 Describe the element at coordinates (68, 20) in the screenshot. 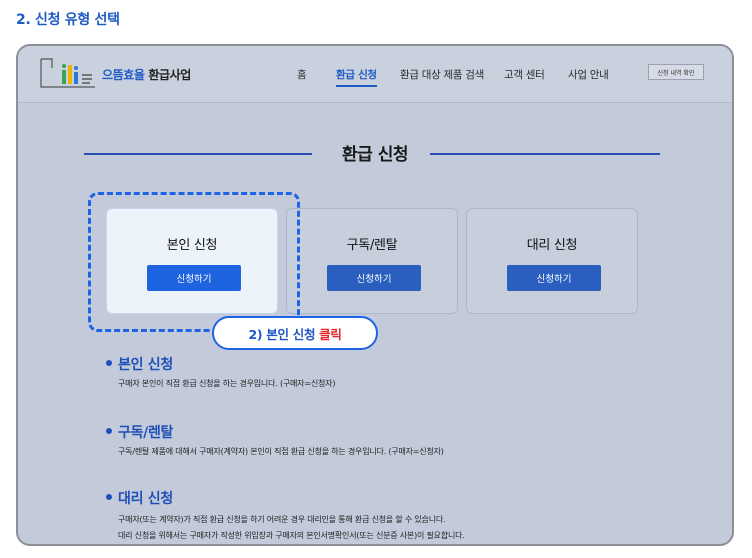

I see `step-title: 2. 신청 유형 선택` at that location.